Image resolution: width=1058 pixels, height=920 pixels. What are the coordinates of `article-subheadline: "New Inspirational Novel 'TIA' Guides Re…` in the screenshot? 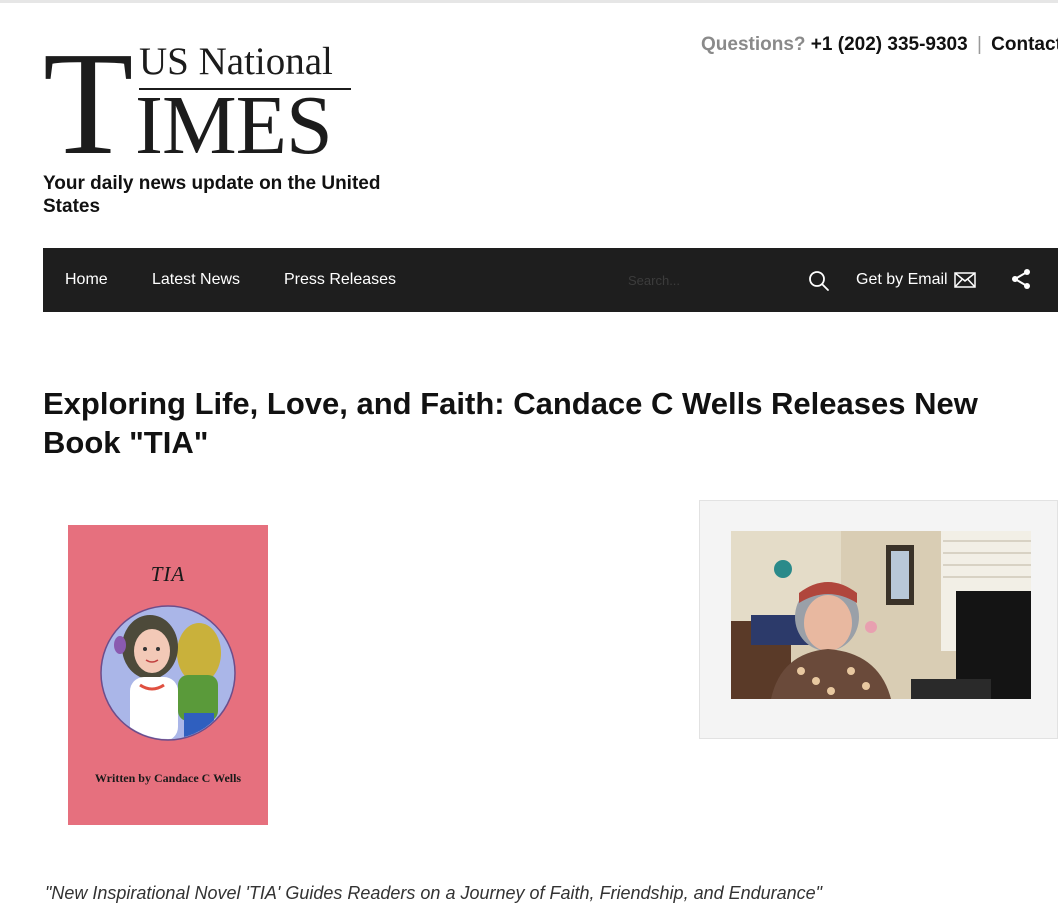 It's located at (434, 893).